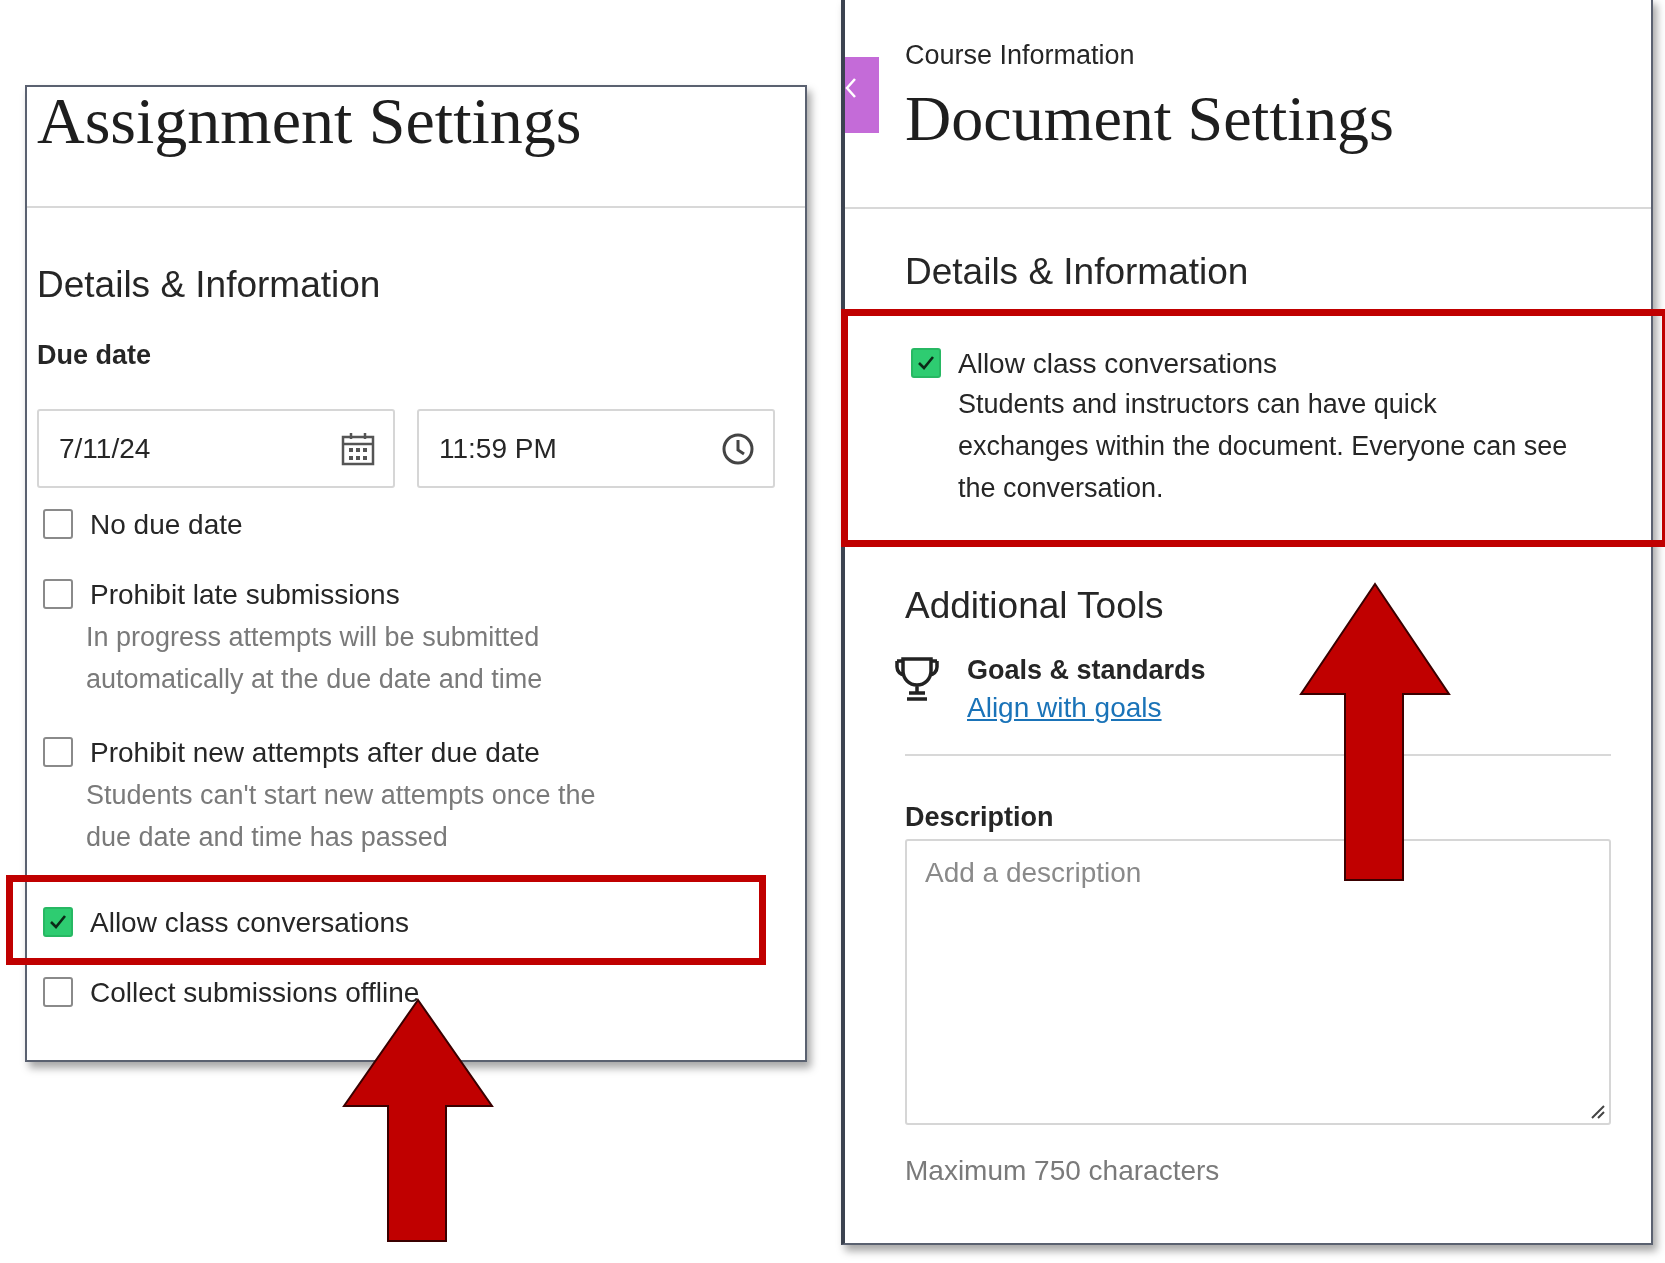 The width and height of the screenshot is (1665, 1263). What do you see at coordinates (738, 448) in the screenshot?
I see `clock-icon` at bounding box center [738, 448].